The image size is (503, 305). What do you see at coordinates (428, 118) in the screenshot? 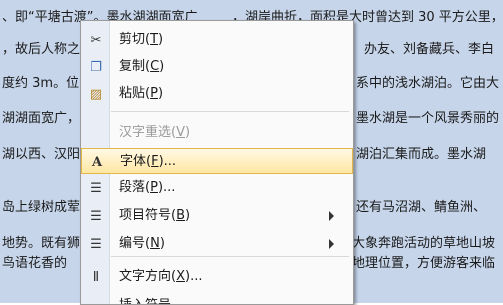
I see `document-text-right: 墨水湖是一个风景秀丽的` at bounding box center [428, 118].